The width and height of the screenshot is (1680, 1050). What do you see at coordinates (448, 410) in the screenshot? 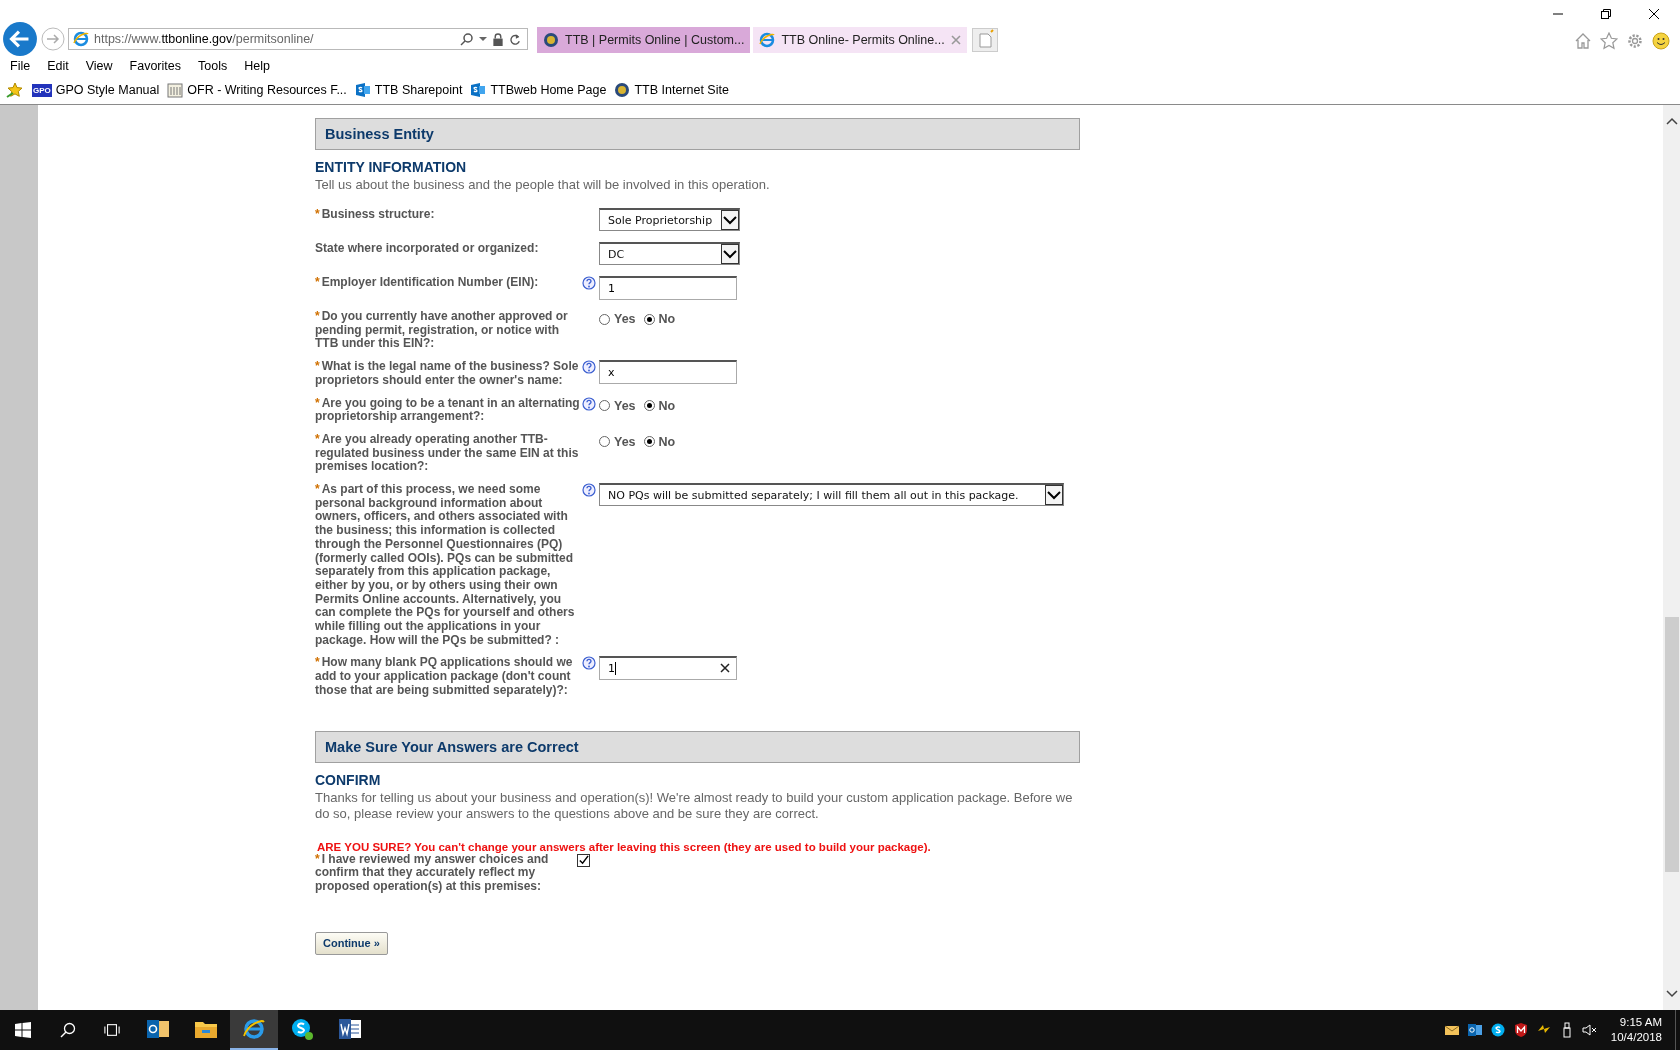
I see `question-label: * Are you going to be a tenant in an alternating proprietorship arrangement?:` at bounding box center [448, 410].